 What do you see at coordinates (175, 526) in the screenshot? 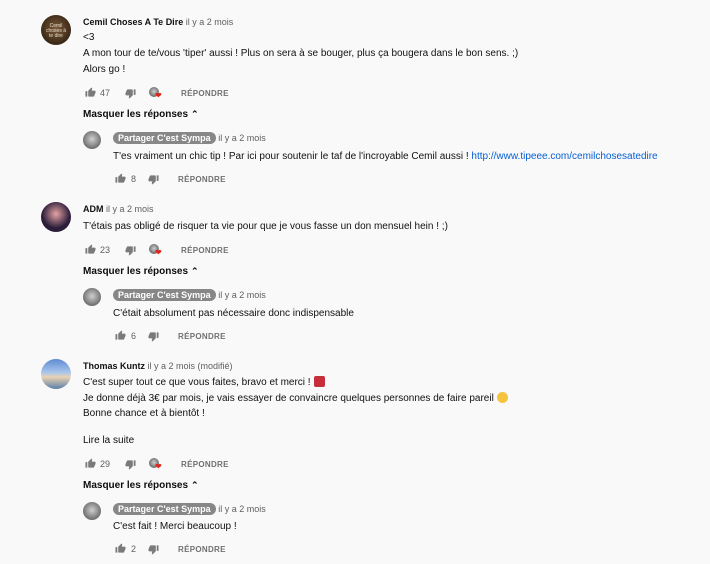
I see `reply-text: C'est fait ! Merci beaucoup !` at bounding box center [175, 526].